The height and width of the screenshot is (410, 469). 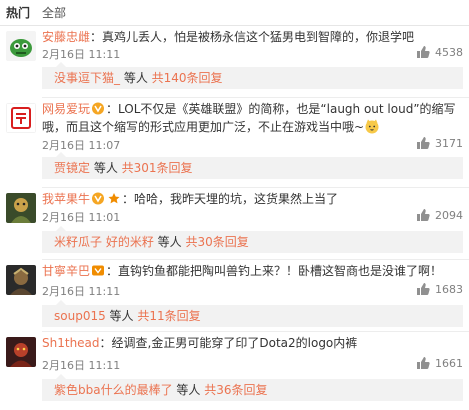 I want to click on comment-meta: 2月16日 11:07 3171, so click(x=252, y=144).